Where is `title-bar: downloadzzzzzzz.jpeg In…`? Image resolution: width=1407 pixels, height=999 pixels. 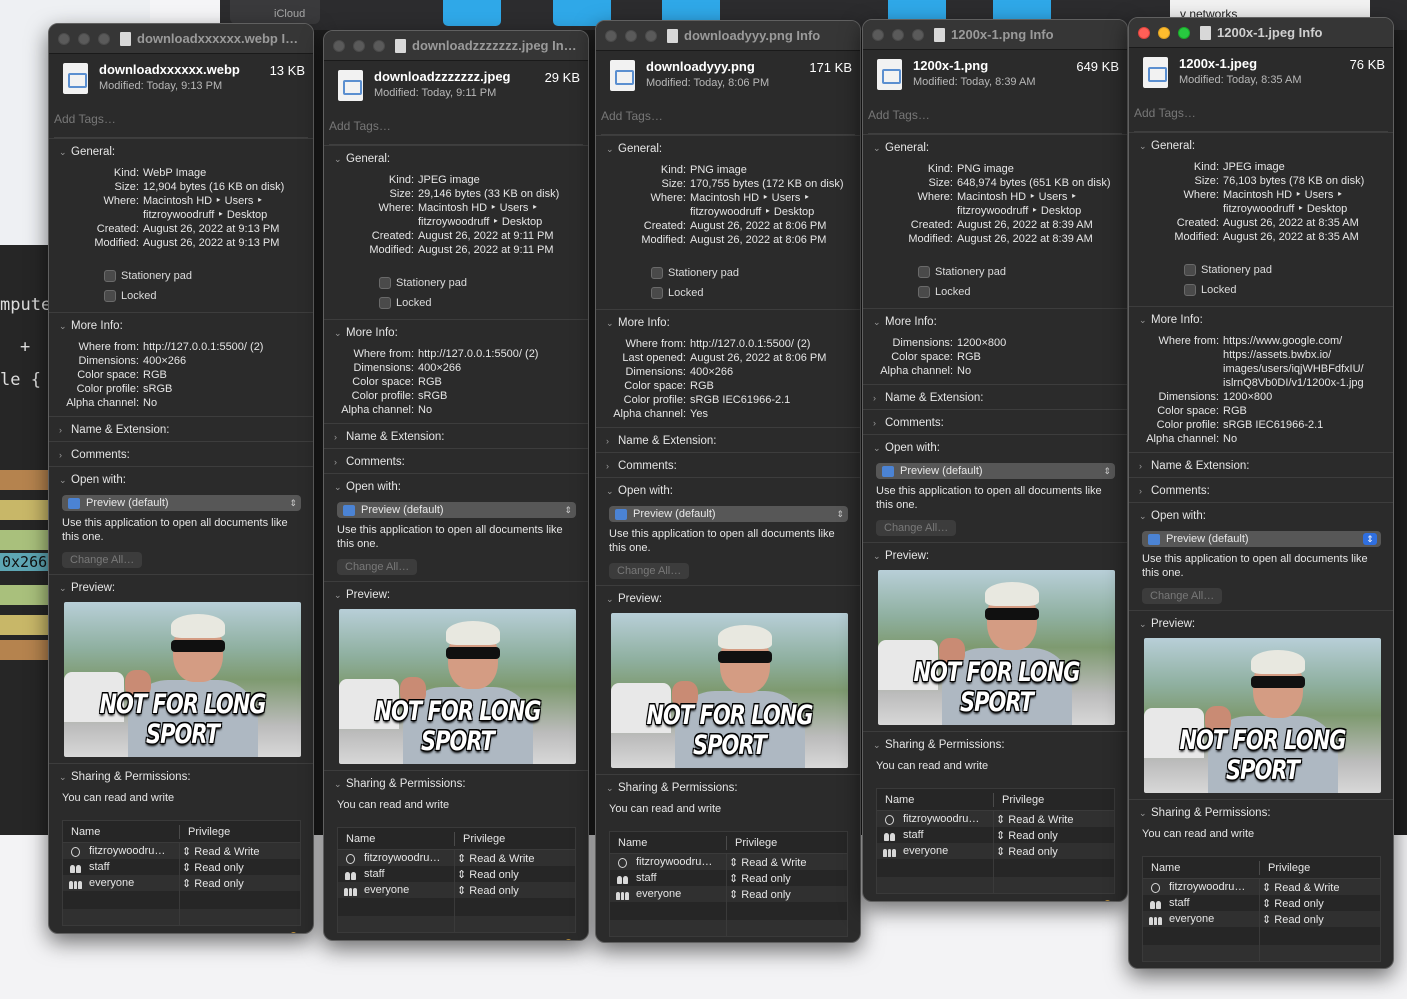 title-bar: downloadzzzzzzz.jpeg In… is located at coordinates (456, 46).